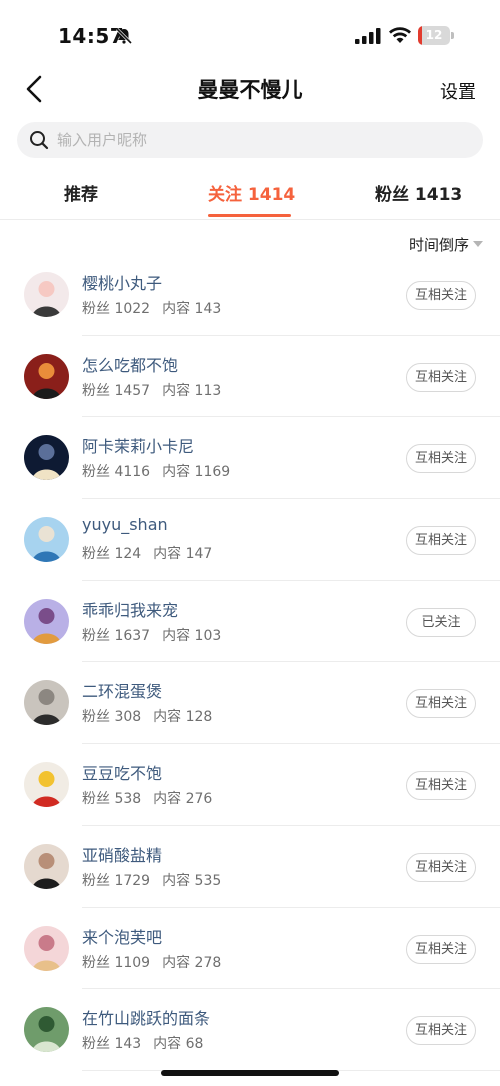 Image resolution: width=500 pixels, height=1086 pixels. Describe the element at coordinates (122, 690) in the screenshot. I see `user-name: 二环混蛋煲` at that location.